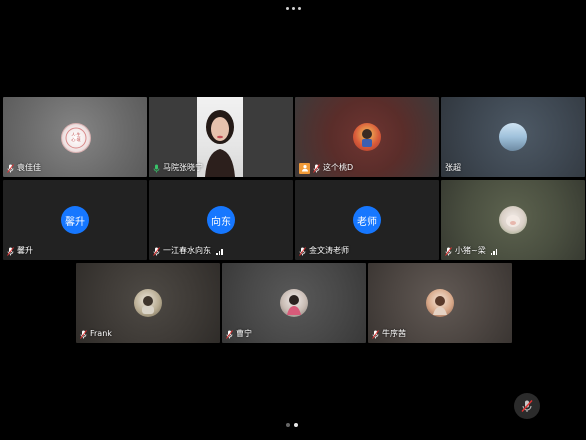  What do you see at coordinates (101, 333) in the screenshot?
I see `participant-name: Frank` at bounding box center [101, 333].